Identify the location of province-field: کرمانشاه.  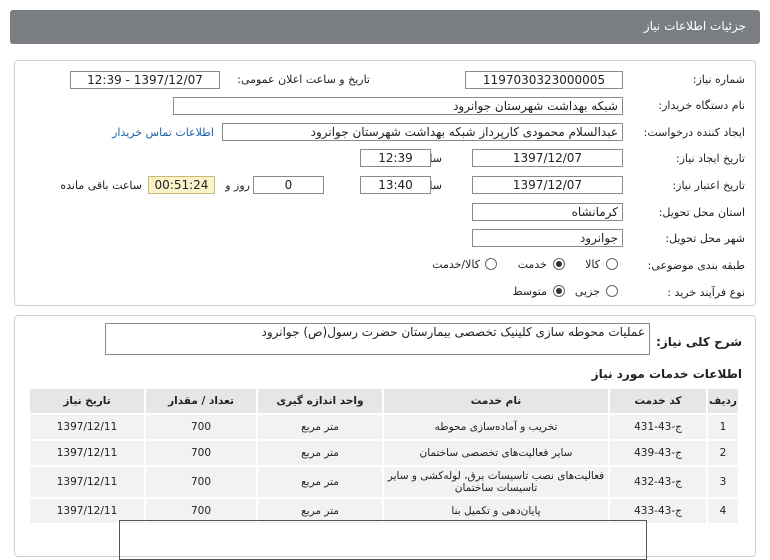
(547, 212).